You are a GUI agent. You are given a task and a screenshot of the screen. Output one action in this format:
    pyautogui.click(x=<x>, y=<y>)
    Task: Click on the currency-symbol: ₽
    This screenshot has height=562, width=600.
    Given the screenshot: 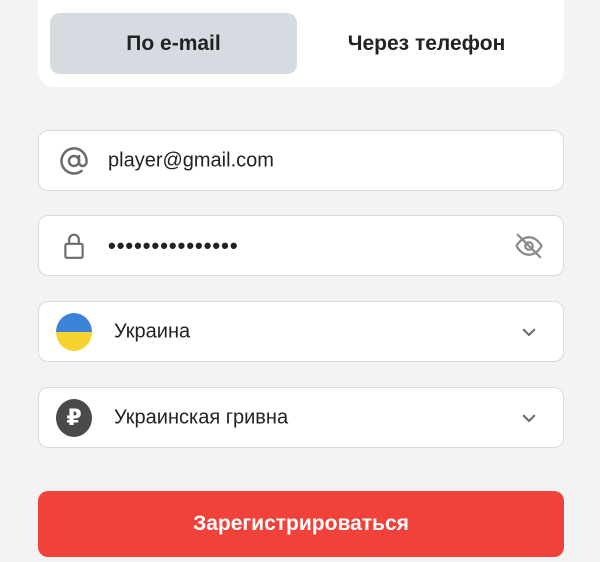 What is the action you would take?
    pyautogui.click(x=74, y=417)
    